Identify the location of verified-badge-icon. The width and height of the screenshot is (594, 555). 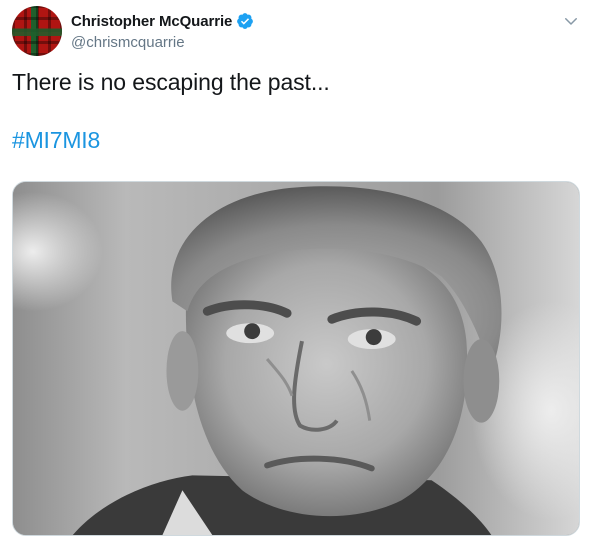
(245, 21).